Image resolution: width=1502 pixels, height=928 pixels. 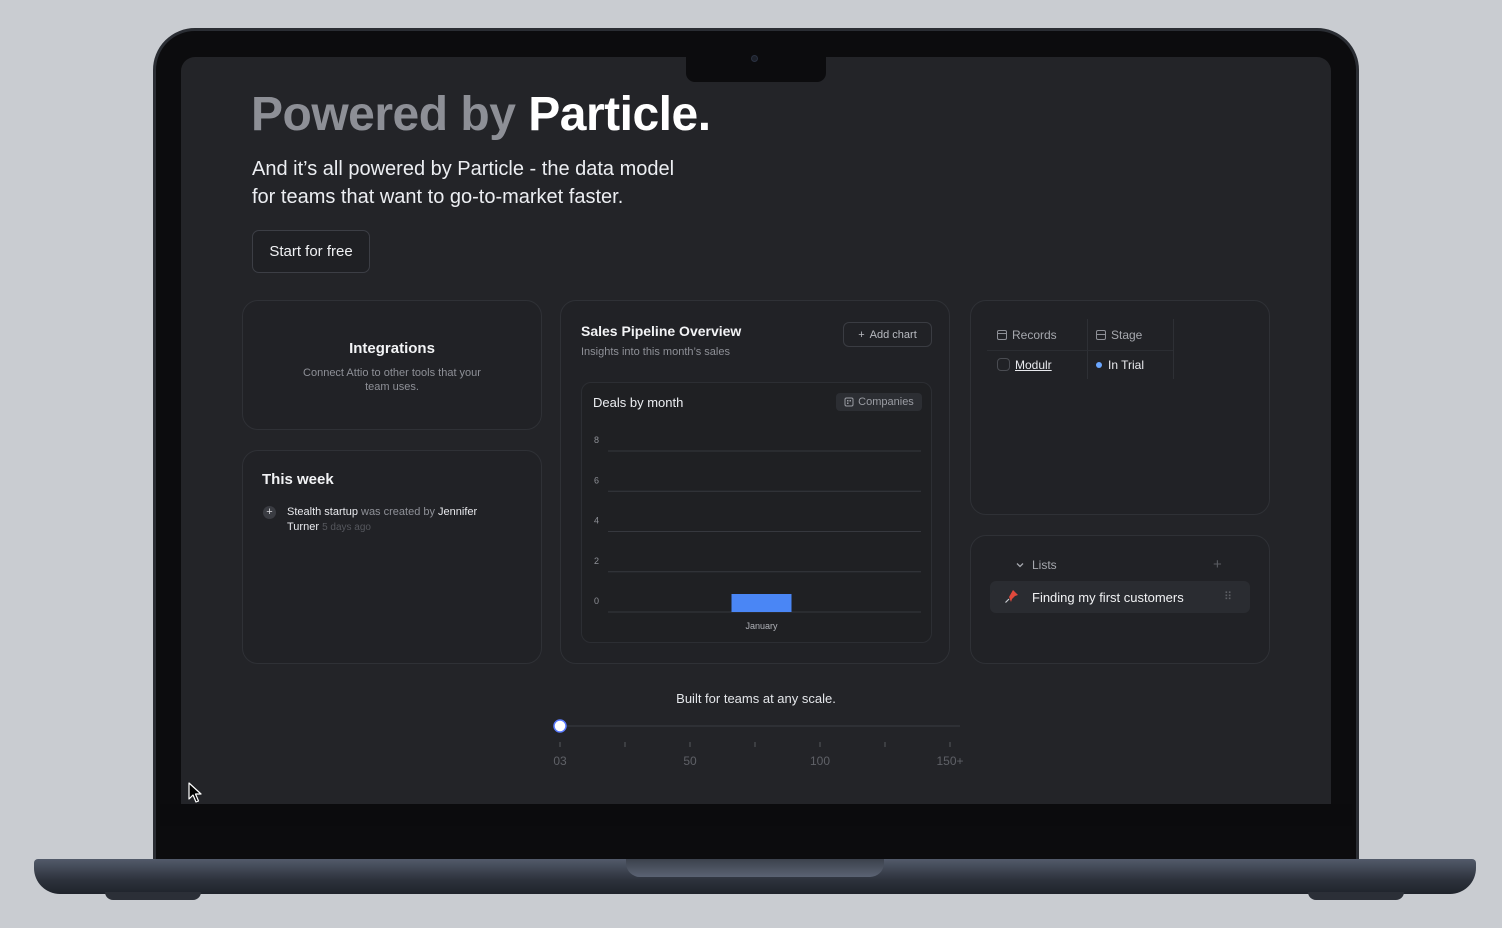 I want to click on records-header-label: Records, so click(x=1034, y=335).